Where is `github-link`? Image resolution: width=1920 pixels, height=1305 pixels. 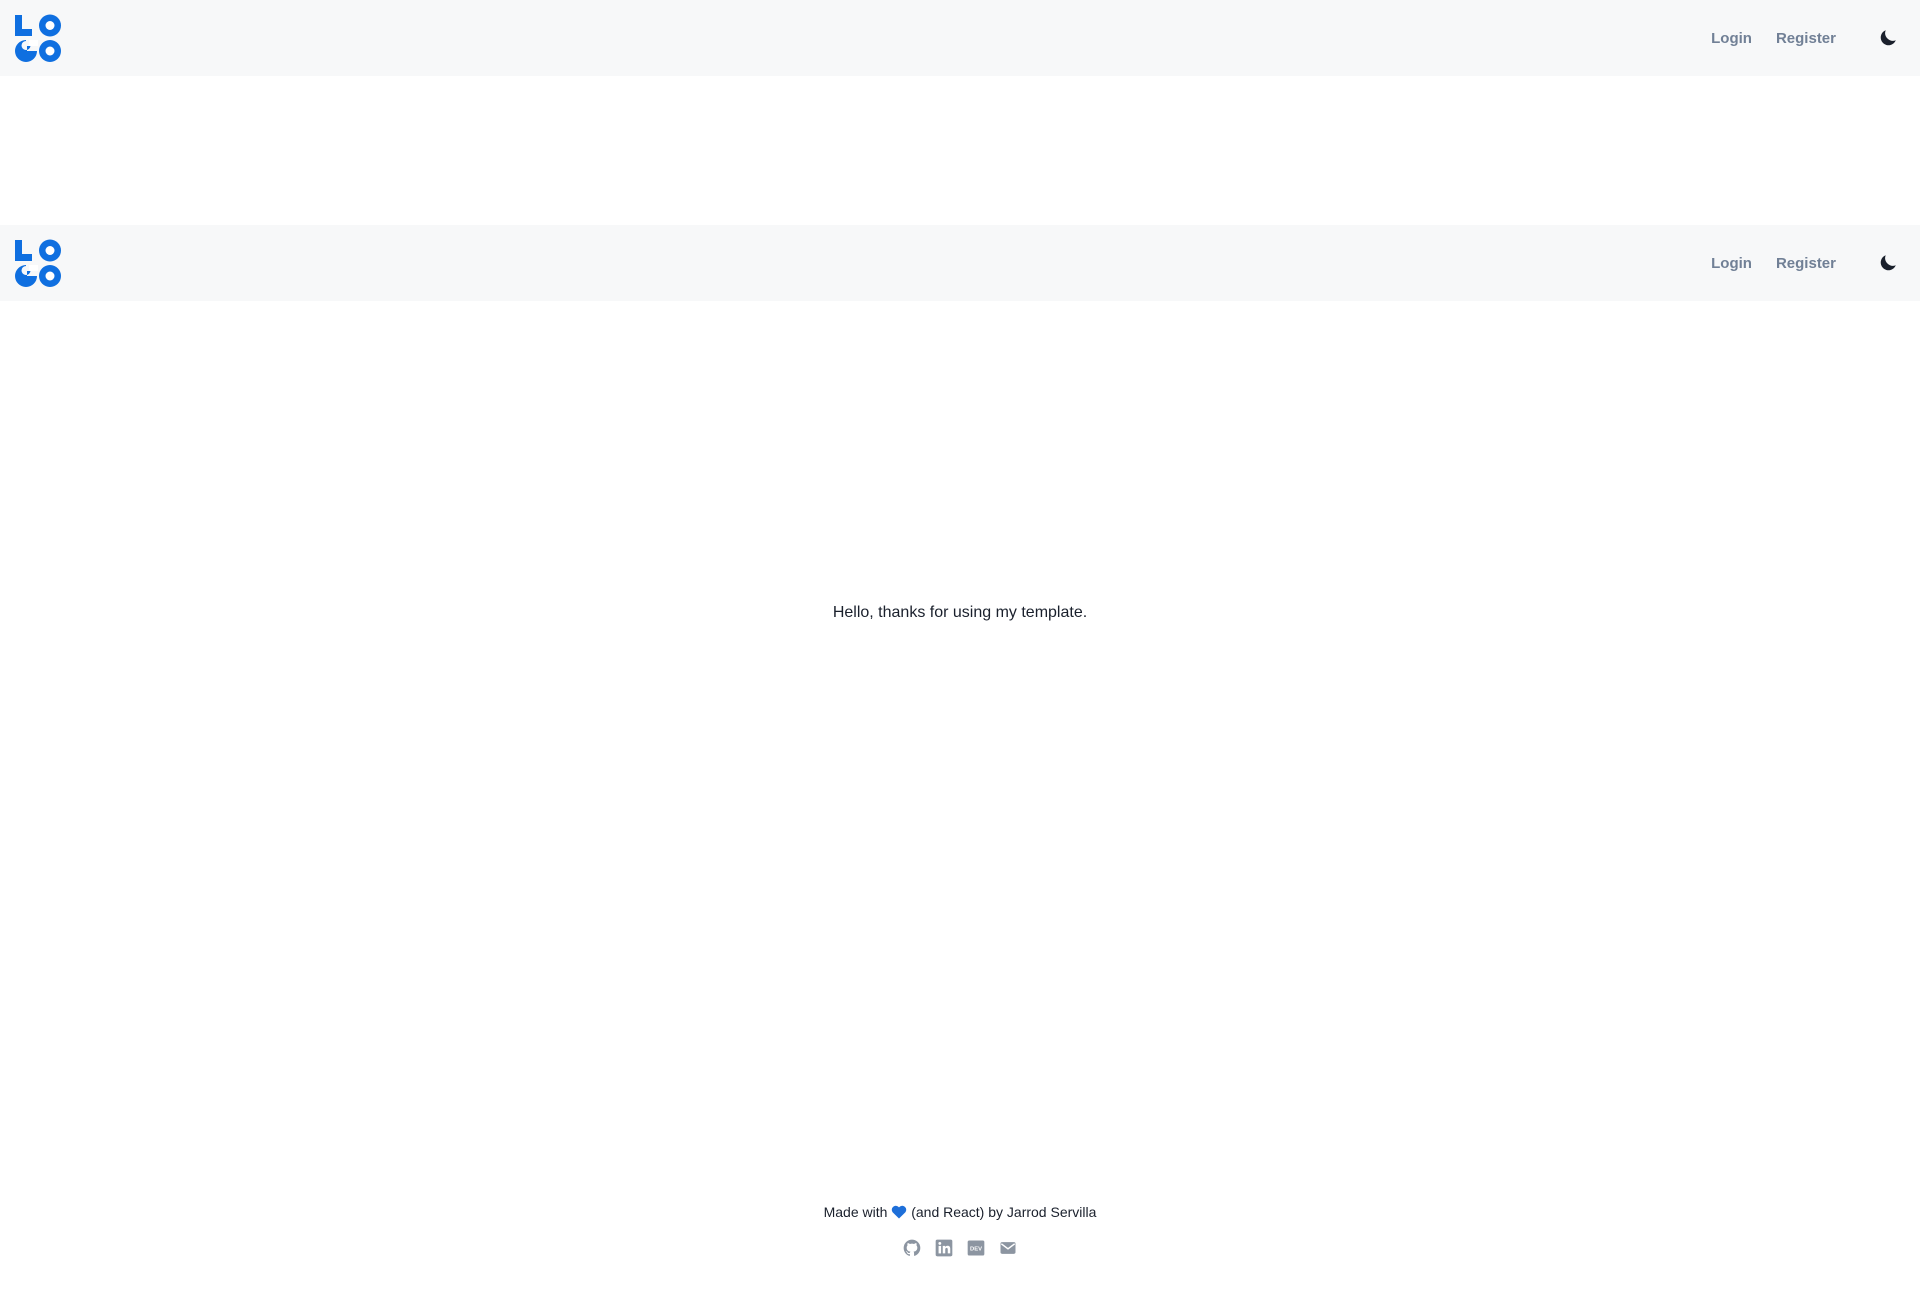 github-link is located at coordinates (912, 1248).